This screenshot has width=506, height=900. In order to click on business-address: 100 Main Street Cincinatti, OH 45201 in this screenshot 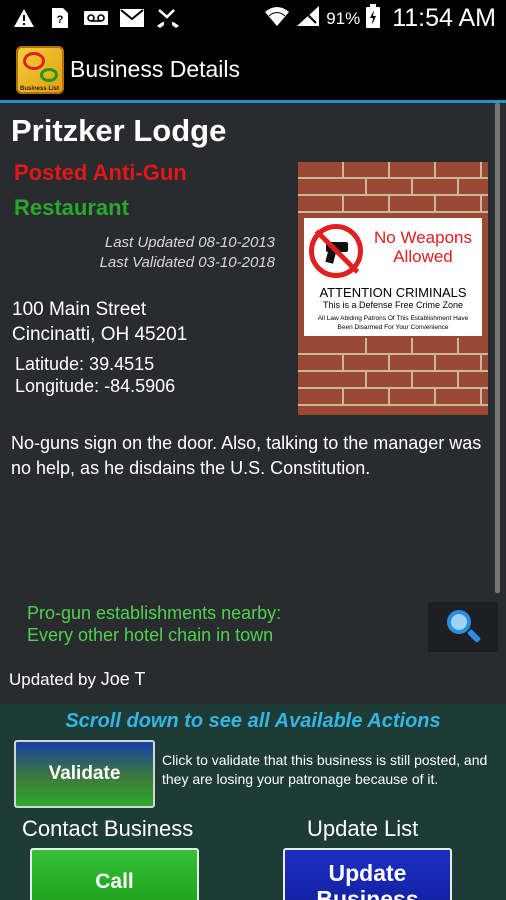, I will do `click(99, 322)`.